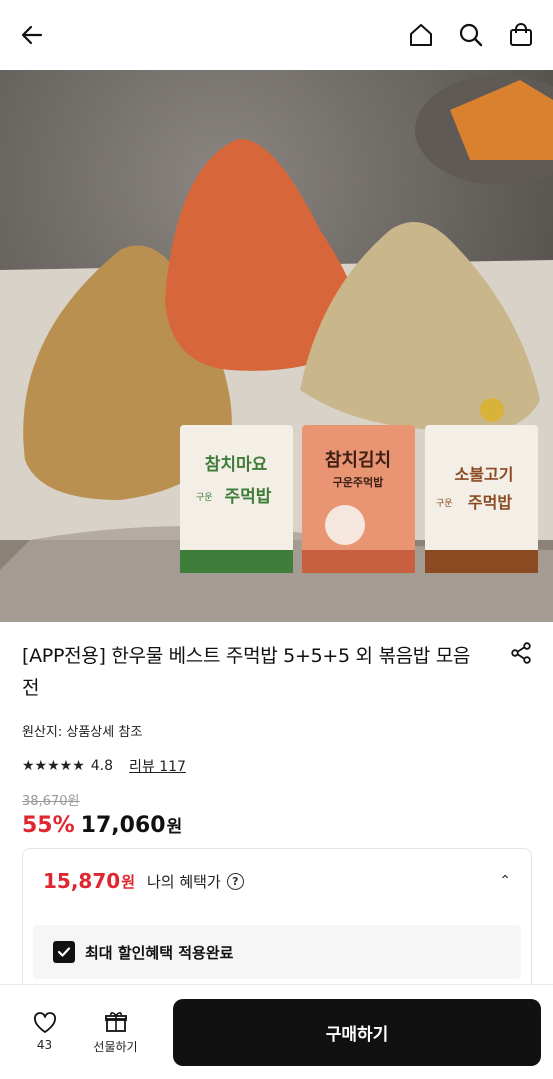 This screenshot has height=1079, width=553. I want to click on like-count: 43, so click(44, 1045).